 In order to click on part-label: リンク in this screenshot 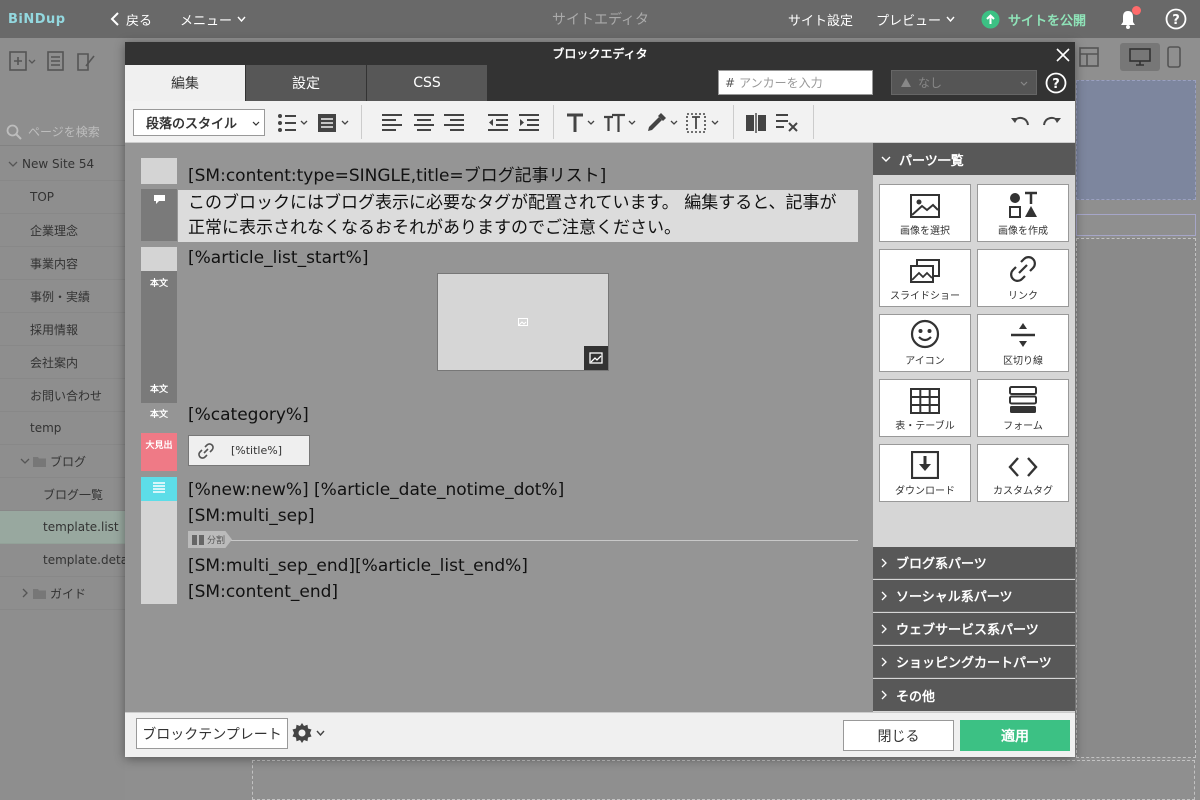, I will do `click(1023, 296)`.